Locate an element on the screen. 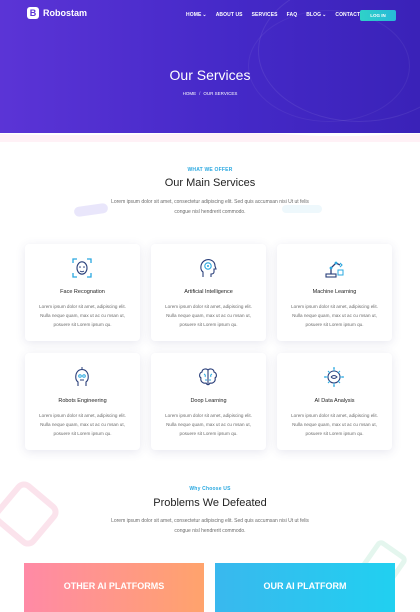  other-platforms-panel: OTHER AI PLATFORMS is located at coordinates (114, 587).